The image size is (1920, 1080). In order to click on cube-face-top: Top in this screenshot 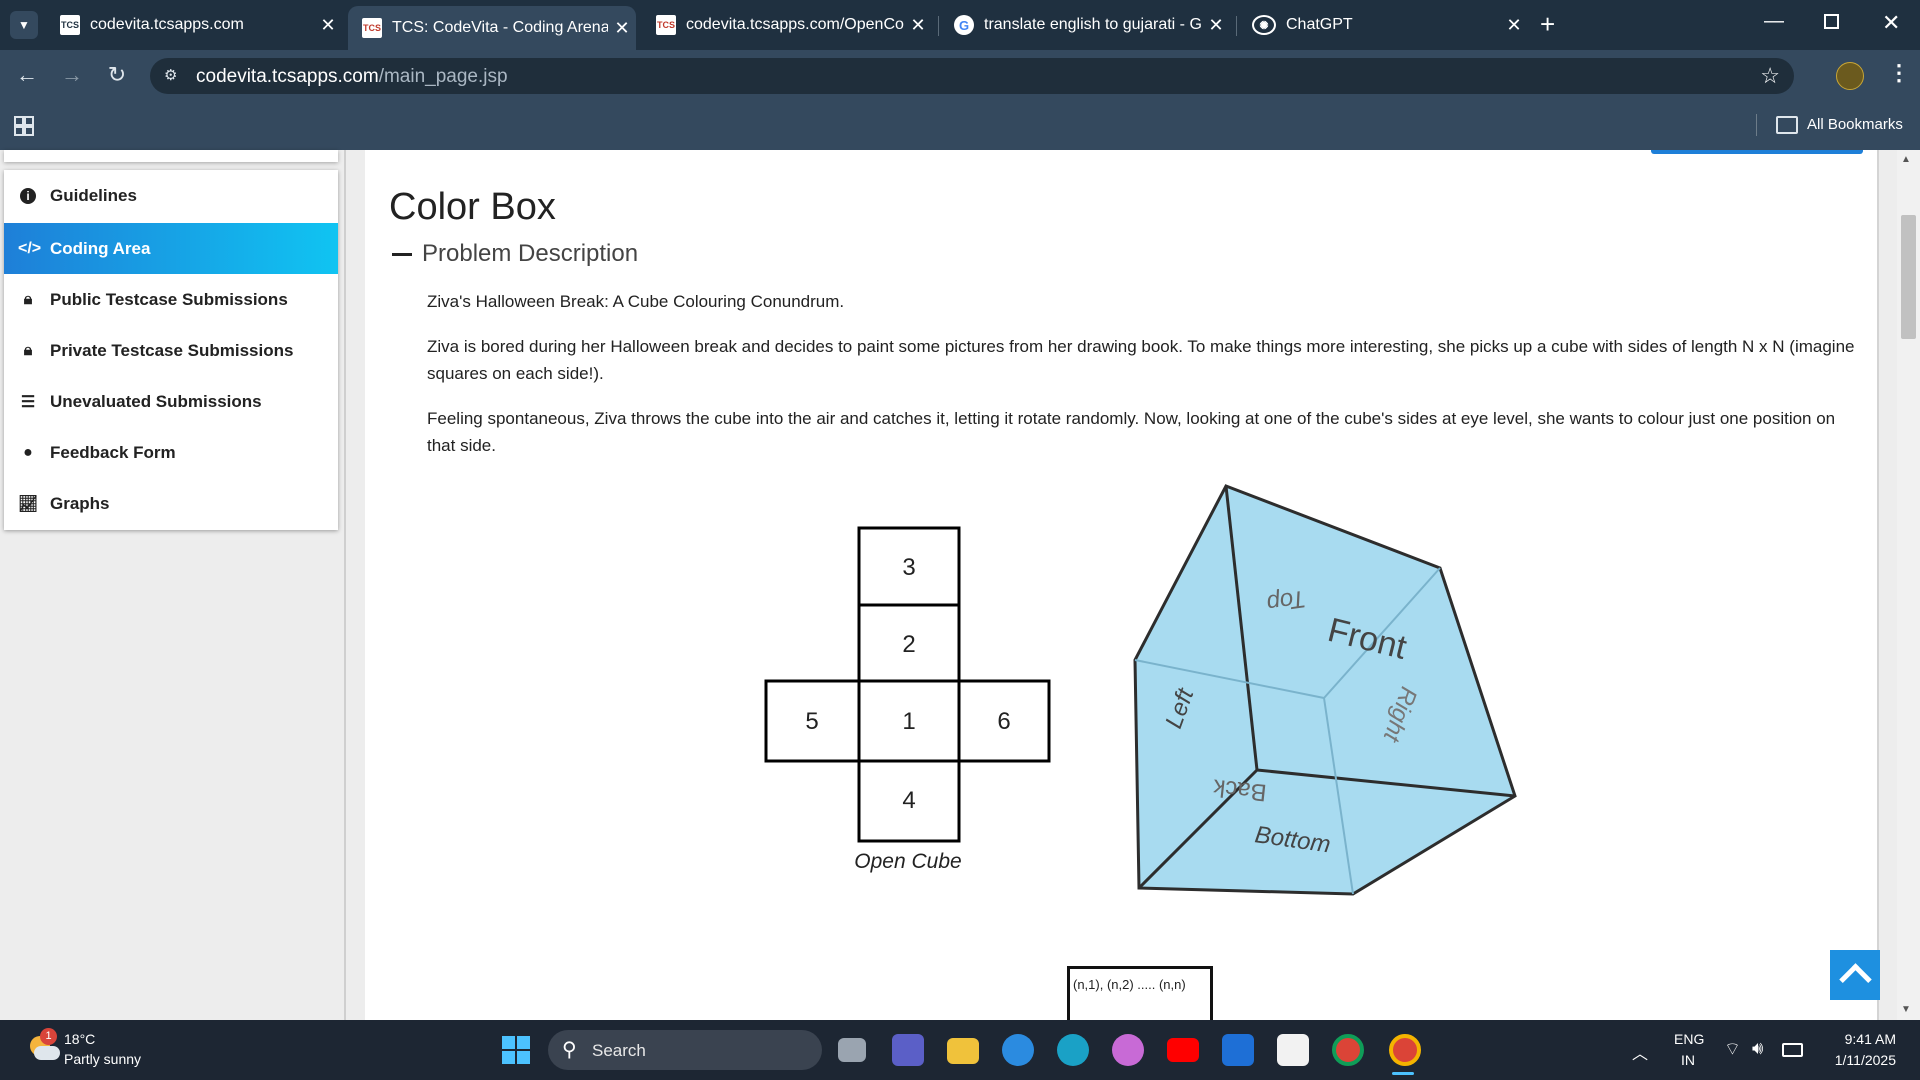, I will do `click(1286, 601)`.